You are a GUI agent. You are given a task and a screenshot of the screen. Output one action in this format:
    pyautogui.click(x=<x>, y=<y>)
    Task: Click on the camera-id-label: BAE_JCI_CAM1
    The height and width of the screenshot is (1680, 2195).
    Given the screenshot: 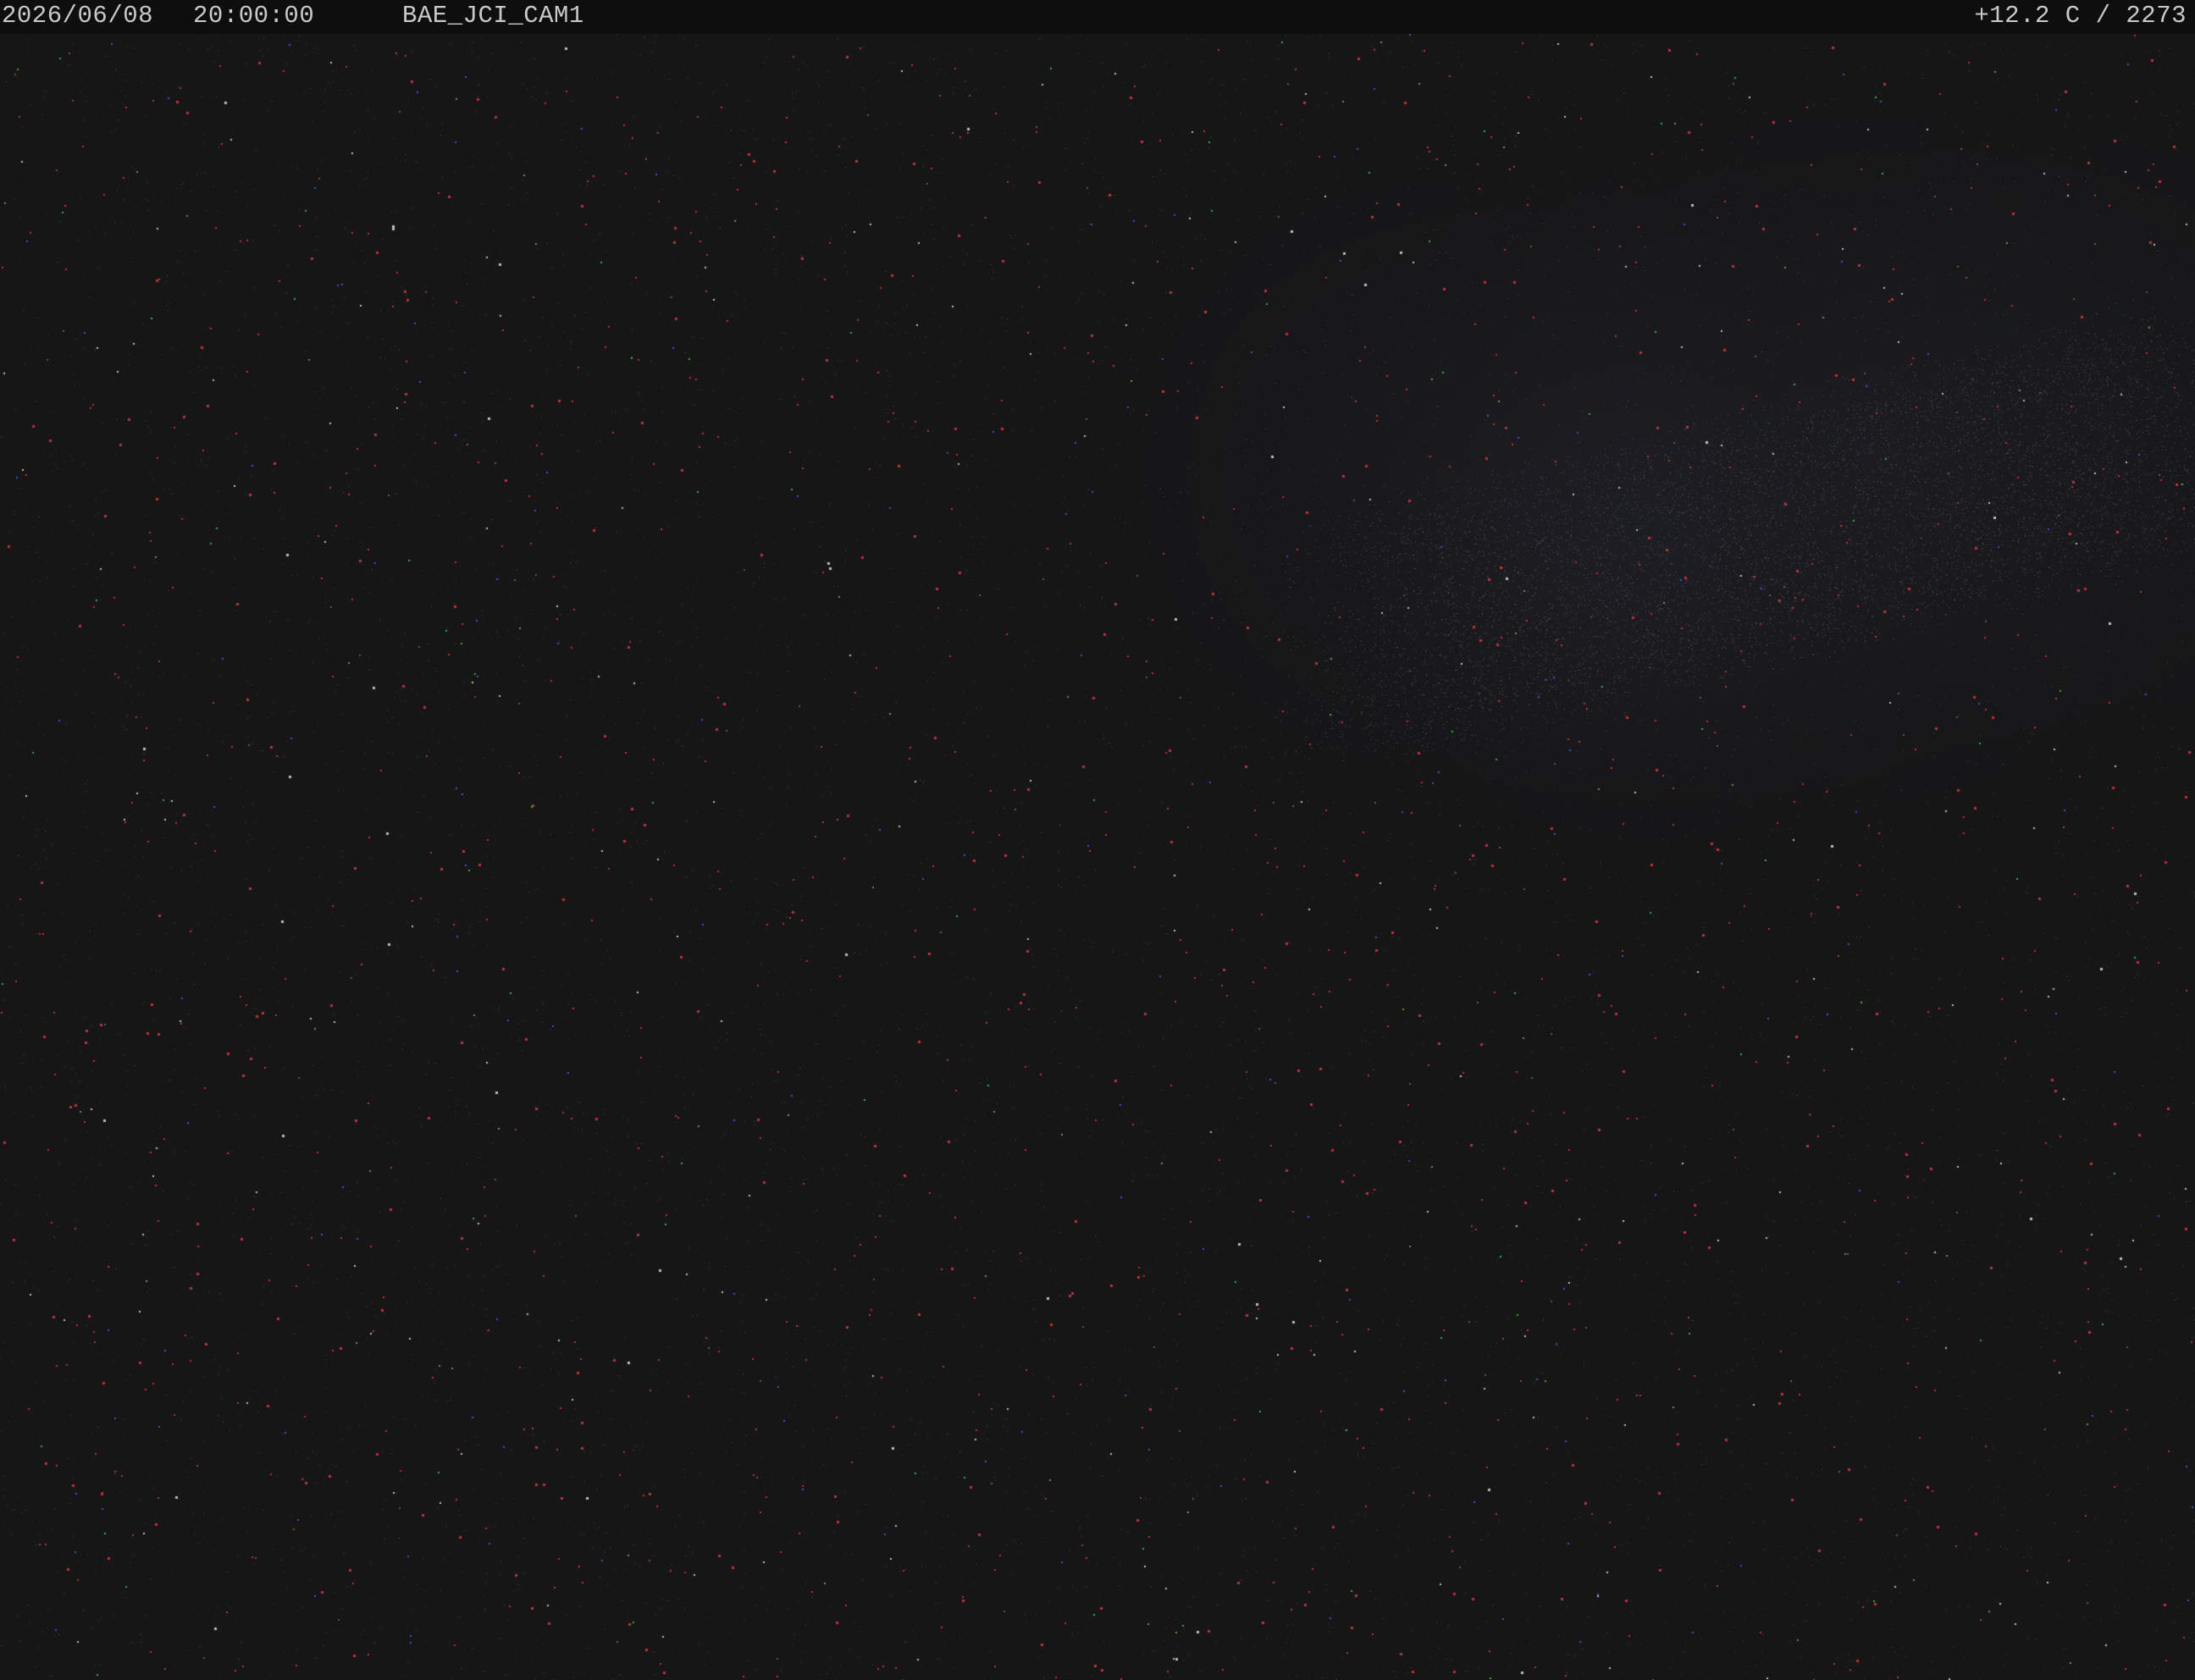 What is the action you would take?
    pyautogui.click(x=493, y=16)
    